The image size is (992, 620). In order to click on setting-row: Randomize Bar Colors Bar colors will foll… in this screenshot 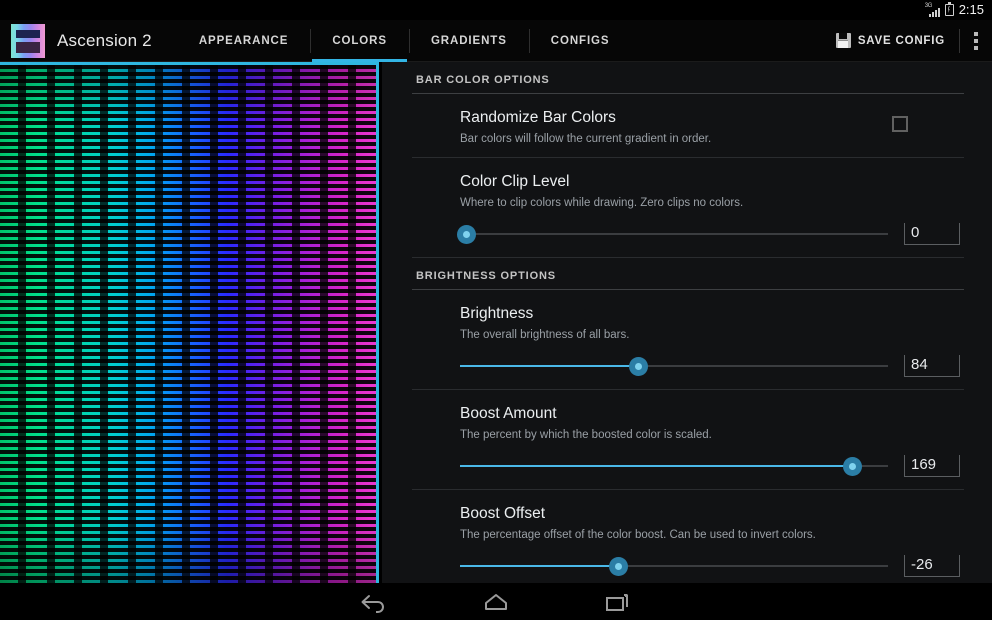, I will do `click(688, 126)`.